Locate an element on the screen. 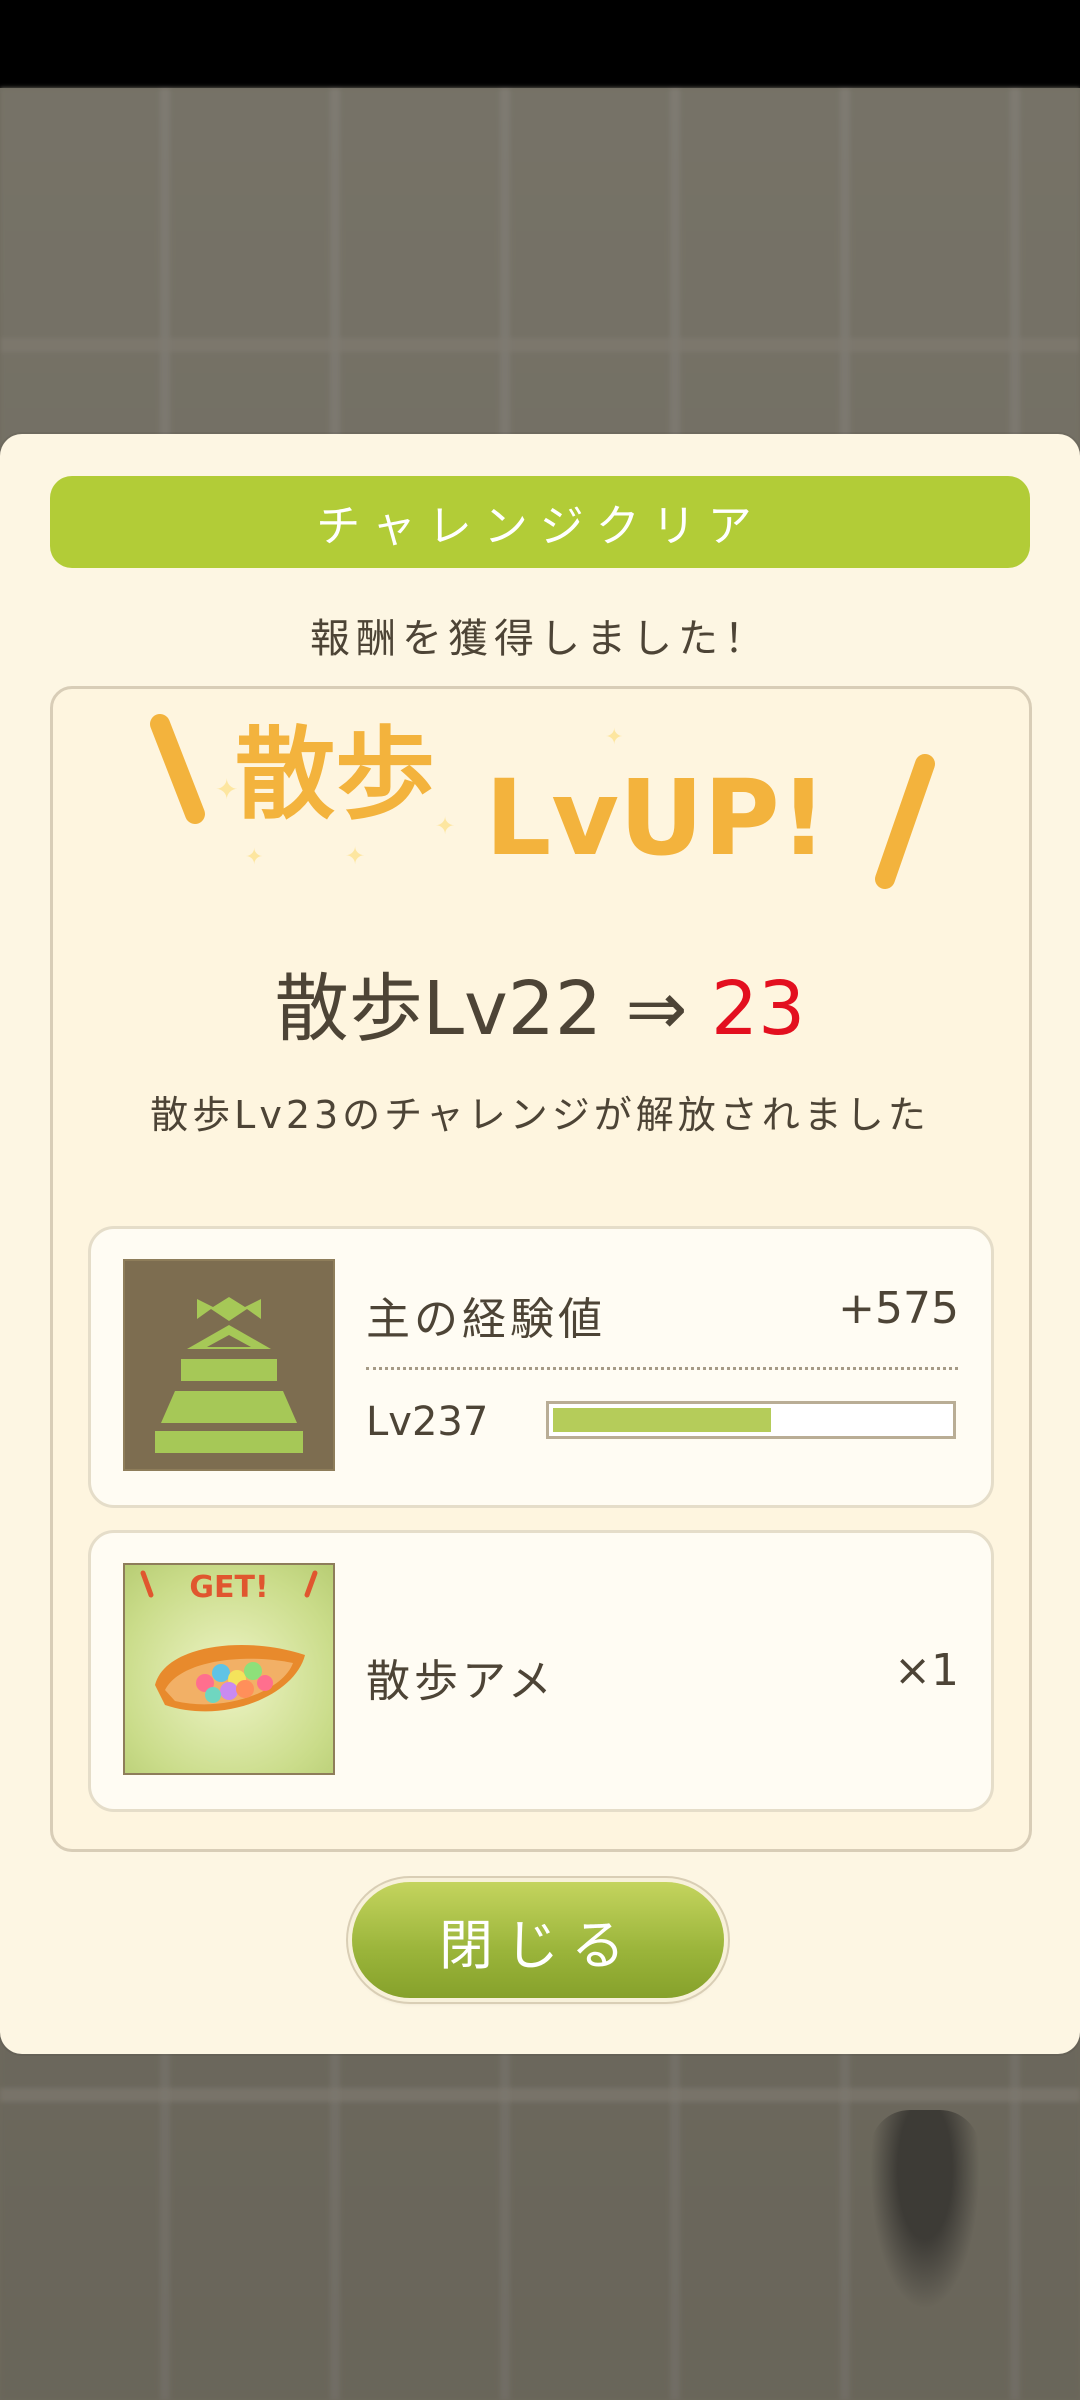  level-up-banner: 散歩 LvUP! ✦ ✦ ✦ ✦ ✦ is located at coordinates (542, 801).